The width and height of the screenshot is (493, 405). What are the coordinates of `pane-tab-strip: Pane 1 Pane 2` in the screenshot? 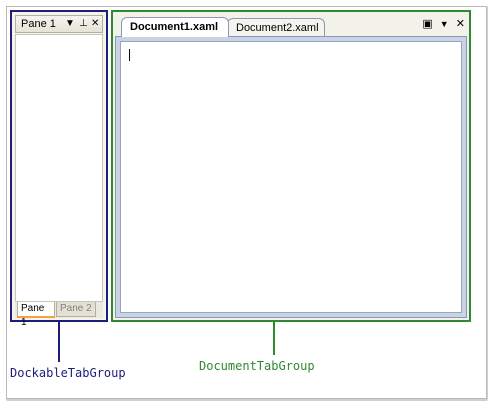 It's located at (59, 315).